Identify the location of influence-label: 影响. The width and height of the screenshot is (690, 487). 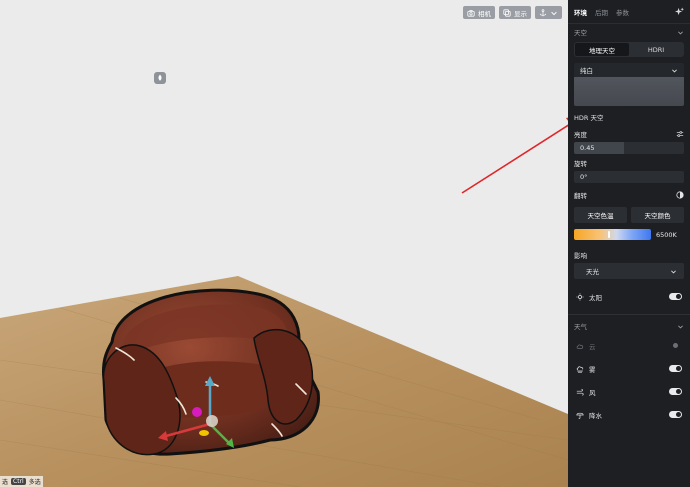
(580, 255).